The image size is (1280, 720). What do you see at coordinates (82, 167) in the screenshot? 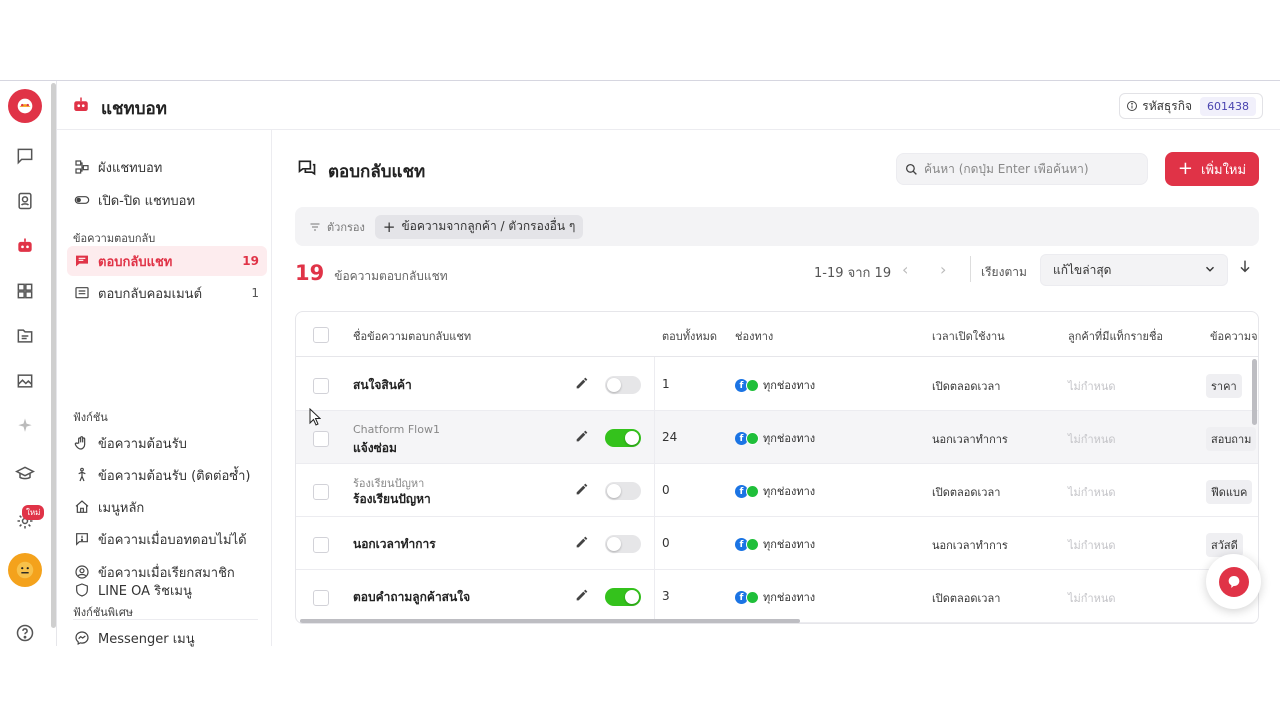
I see `flow-icon` at bounding box center [82, 167].